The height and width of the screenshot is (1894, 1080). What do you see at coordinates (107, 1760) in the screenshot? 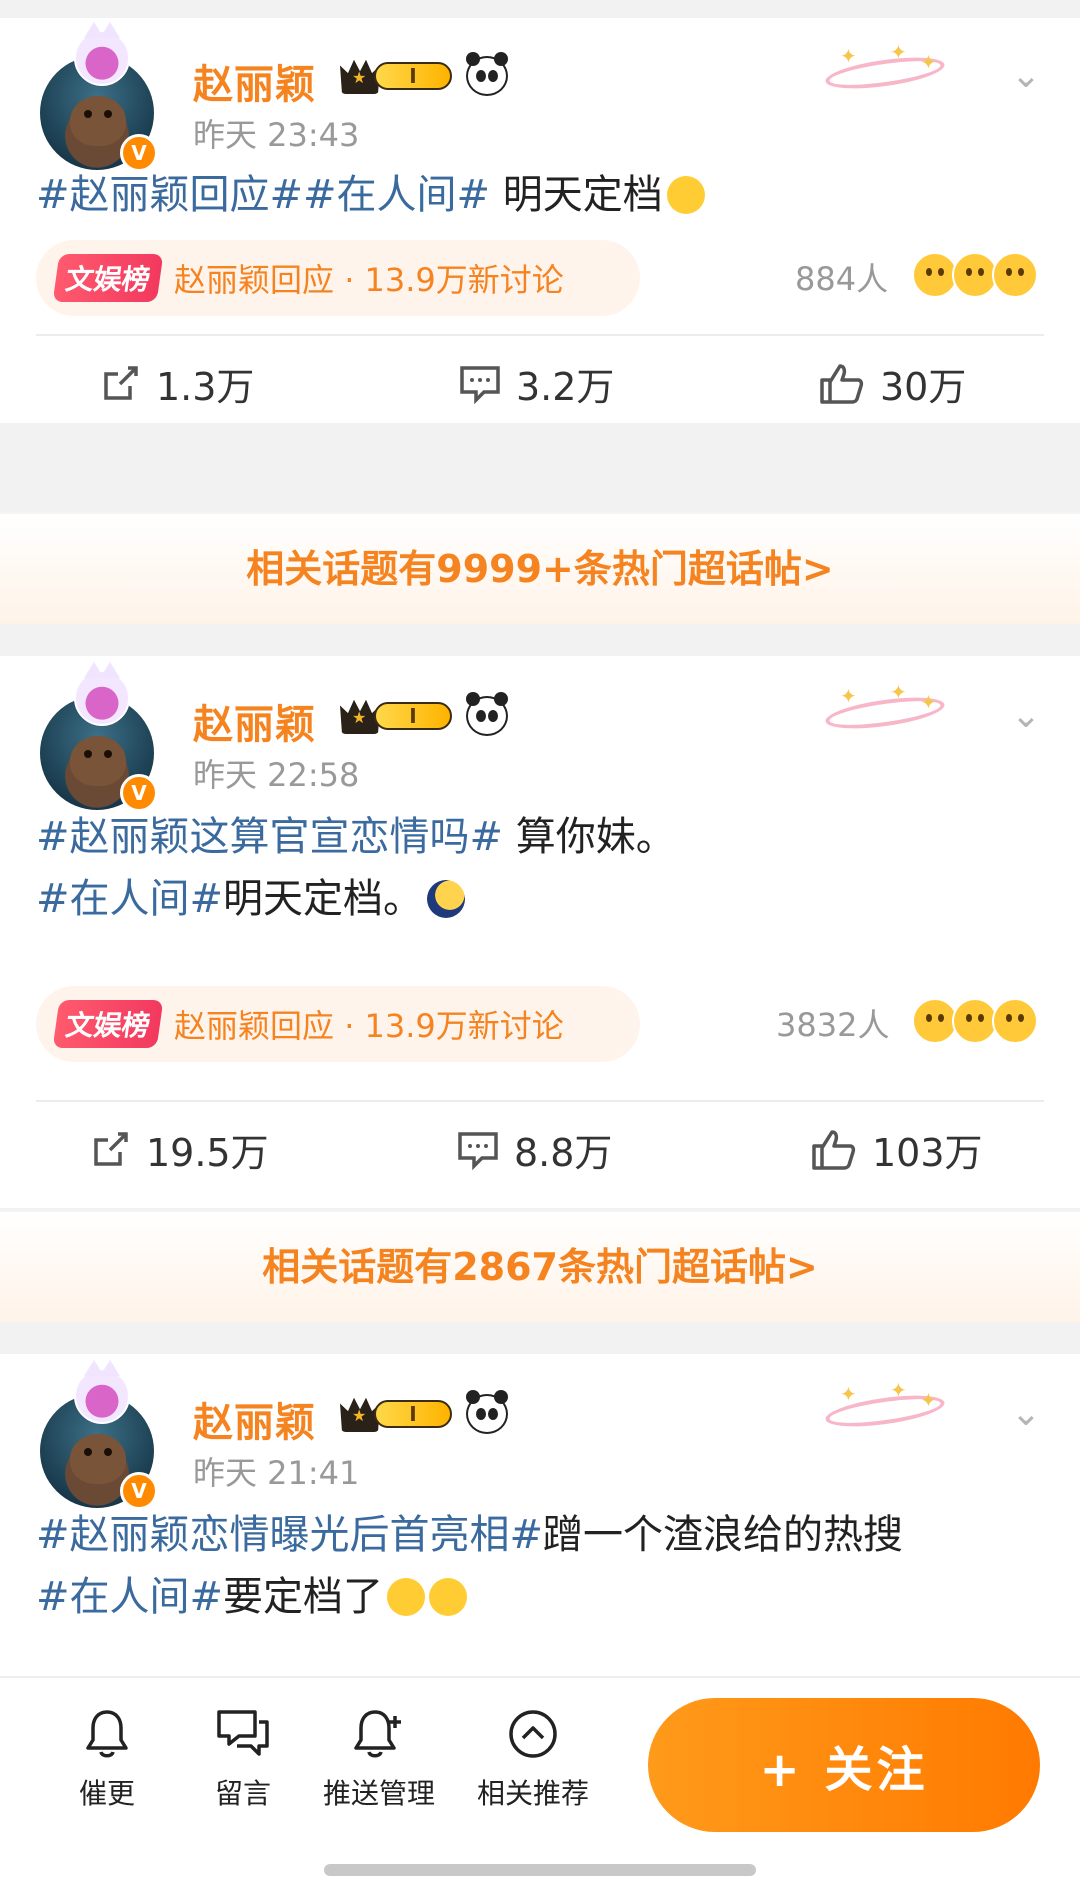
I see `urge-update-button: 催更` at bounding box center [107, 1760].